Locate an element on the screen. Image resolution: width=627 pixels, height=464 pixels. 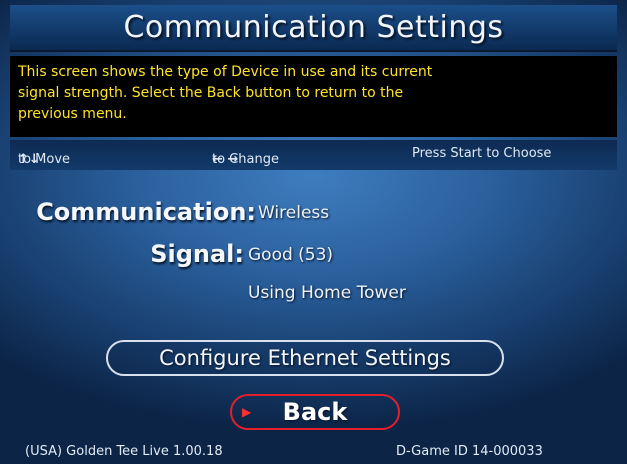
choose-hint: Press Start to Choose is located at coordinates (482, 153).